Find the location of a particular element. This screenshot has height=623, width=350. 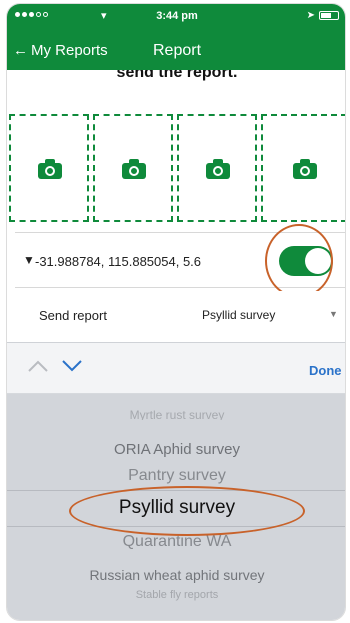

send-report-value: Psyllid survey is located at coordinates (239, 315).